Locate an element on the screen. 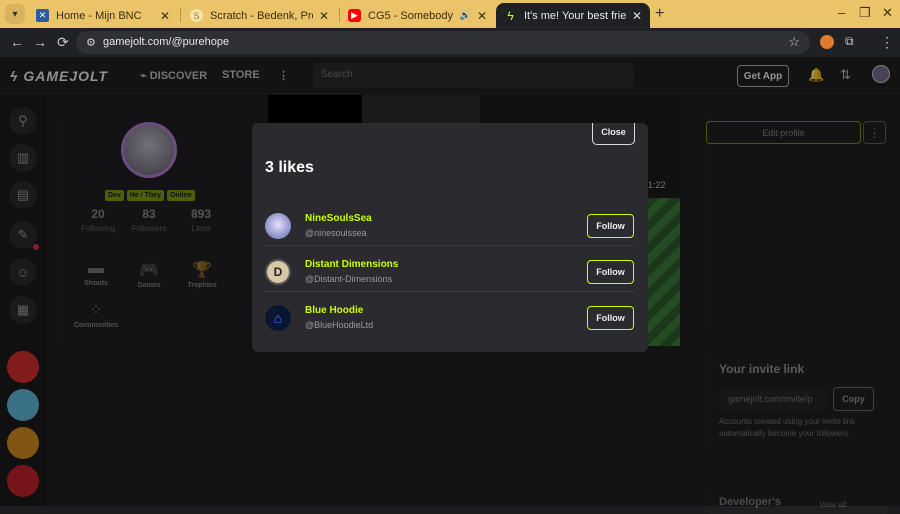 The width and height of the screenshot is (900, 514). url-text: gamejolt.com/@purehope is located at coordinates (166, 42).